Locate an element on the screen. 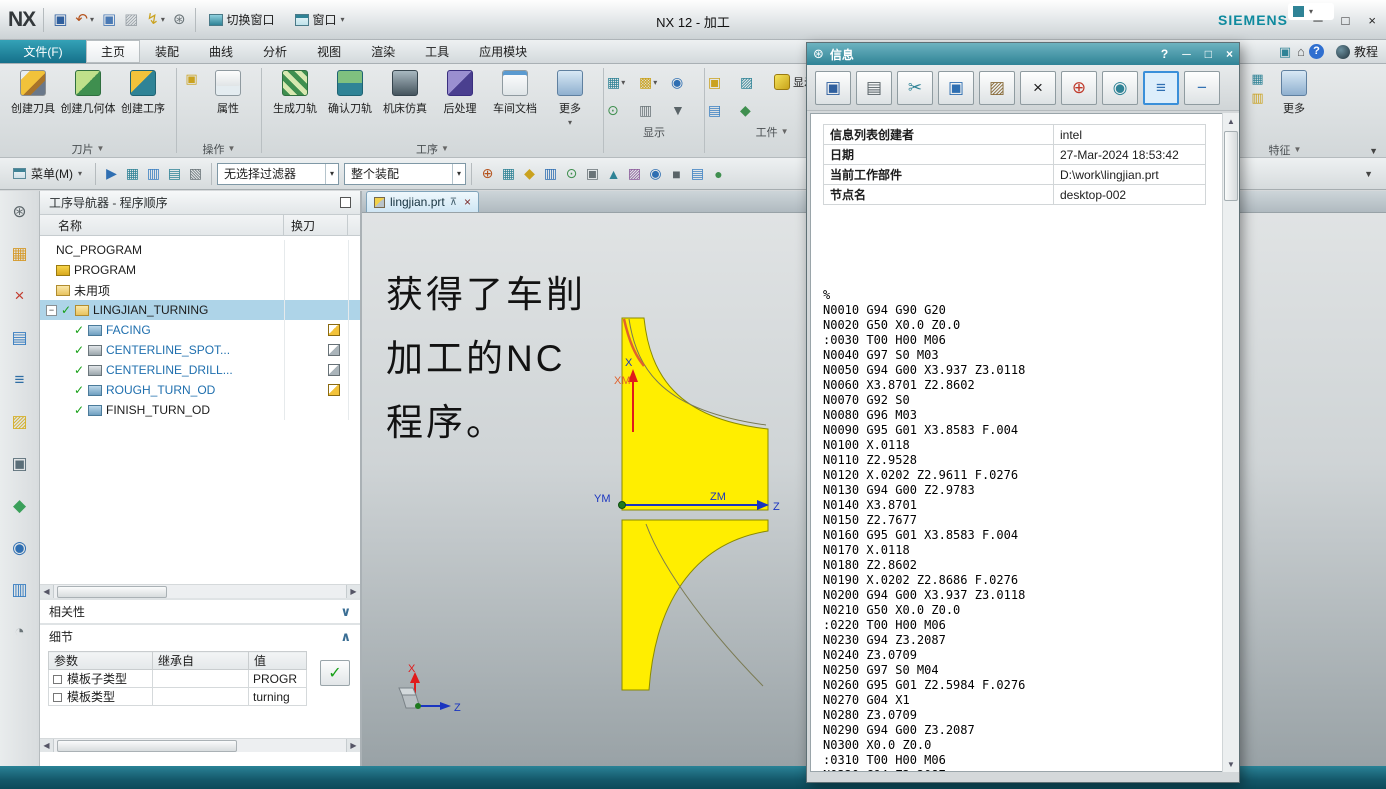 Image resolution: width=1386 pixels, height=789 pixels. resource-bar-item: ◆ is located at coordinates (20, 506).